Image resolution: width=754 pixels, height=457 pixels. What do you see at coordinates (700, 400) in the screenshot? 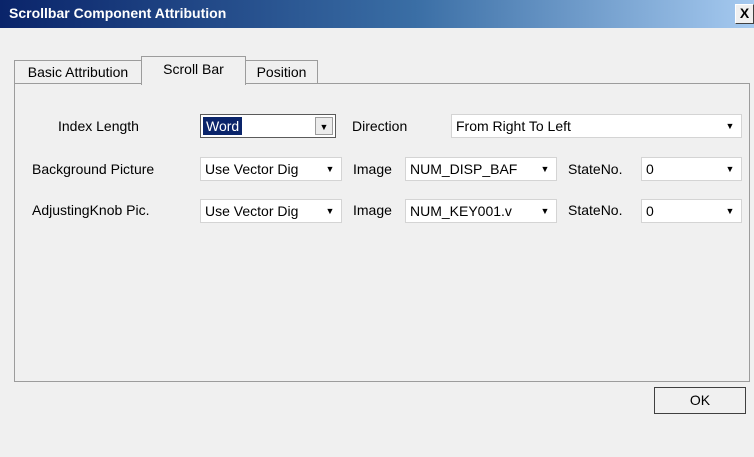
I see `ok-button: OK` at bounding box center [700, 400].